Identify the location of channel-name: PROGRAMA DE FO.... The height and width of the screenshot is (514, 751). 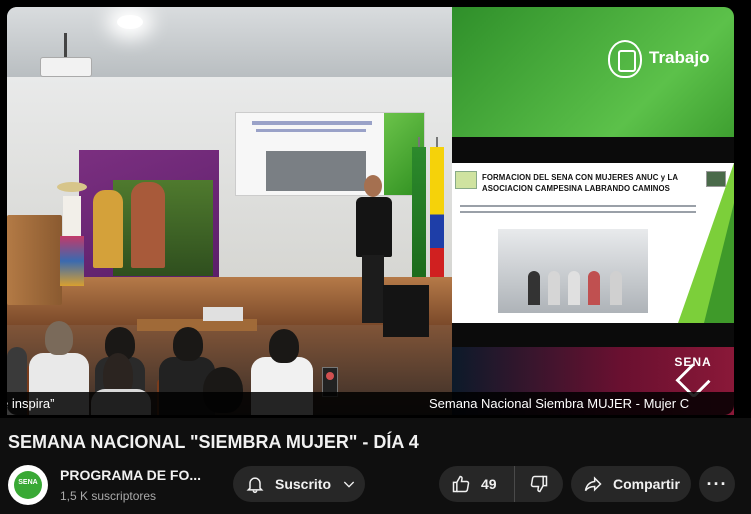
(130, 475).